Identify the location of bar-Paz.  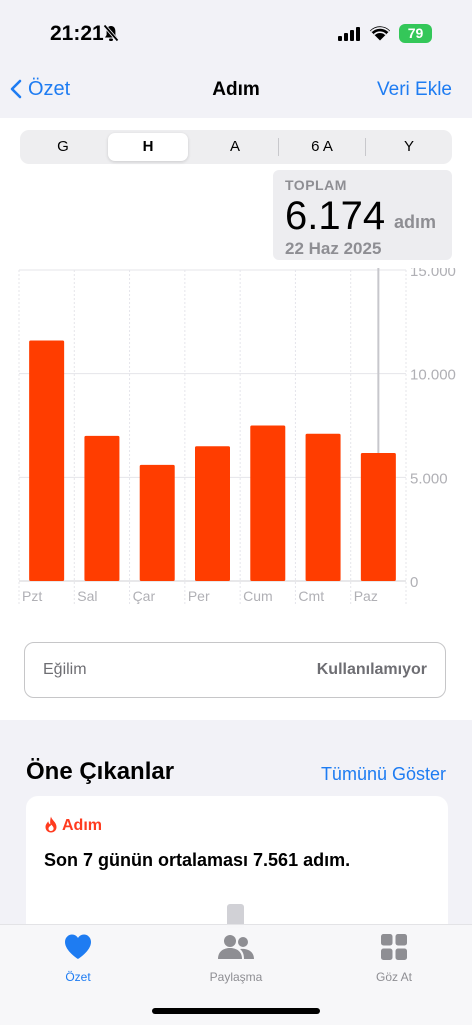
(378, 516).